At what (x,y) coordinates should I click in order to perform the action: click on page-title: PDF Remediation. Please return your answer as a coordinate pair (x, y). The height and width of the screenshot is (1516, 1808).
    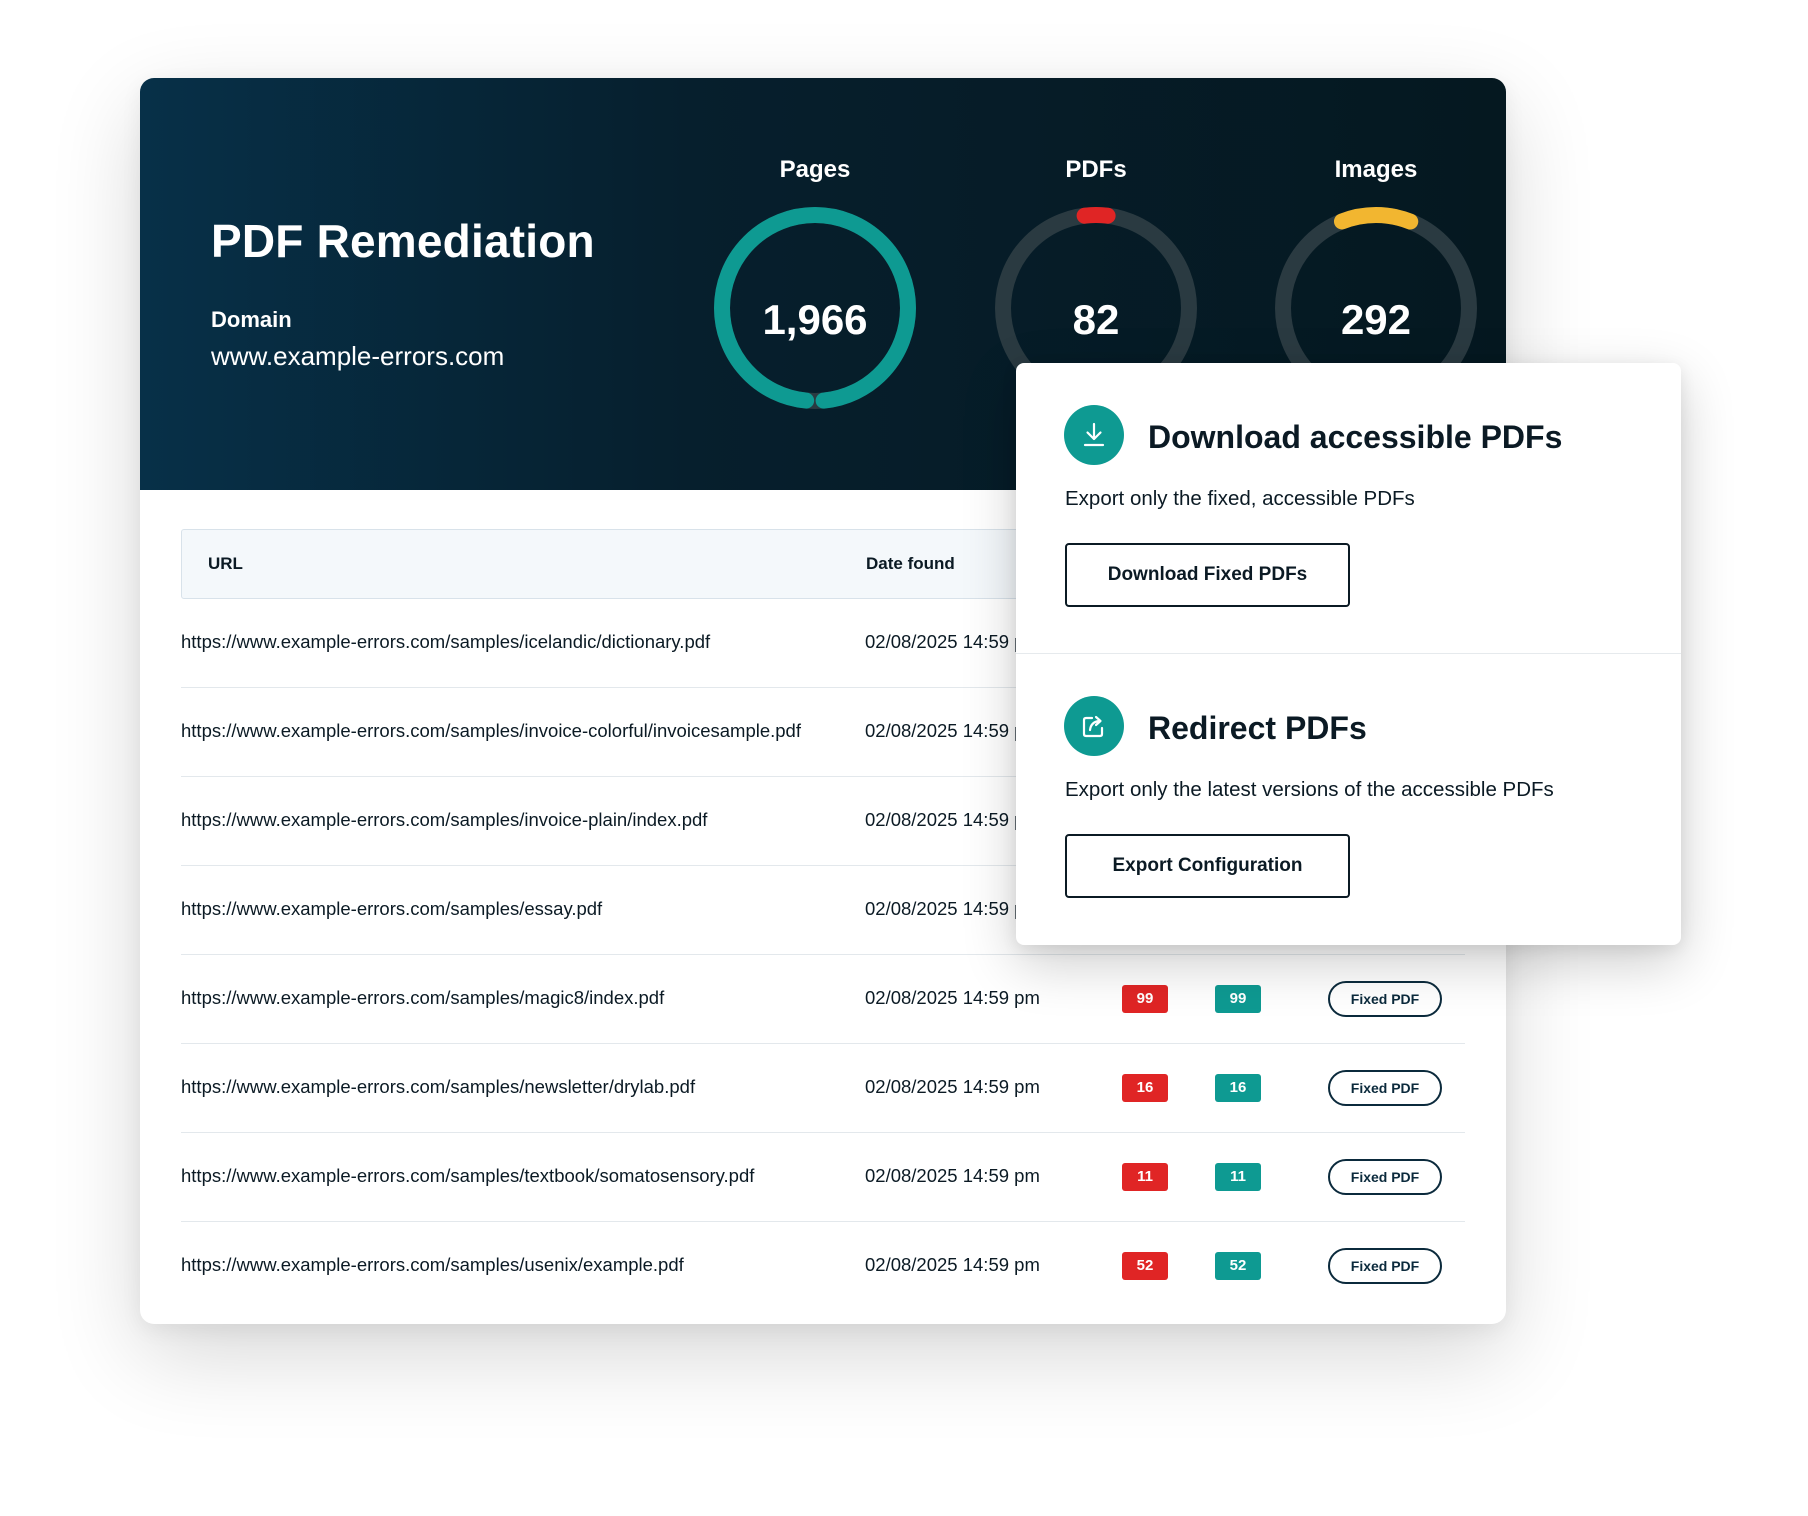
    Looking at the image, I should click on (403, 241).